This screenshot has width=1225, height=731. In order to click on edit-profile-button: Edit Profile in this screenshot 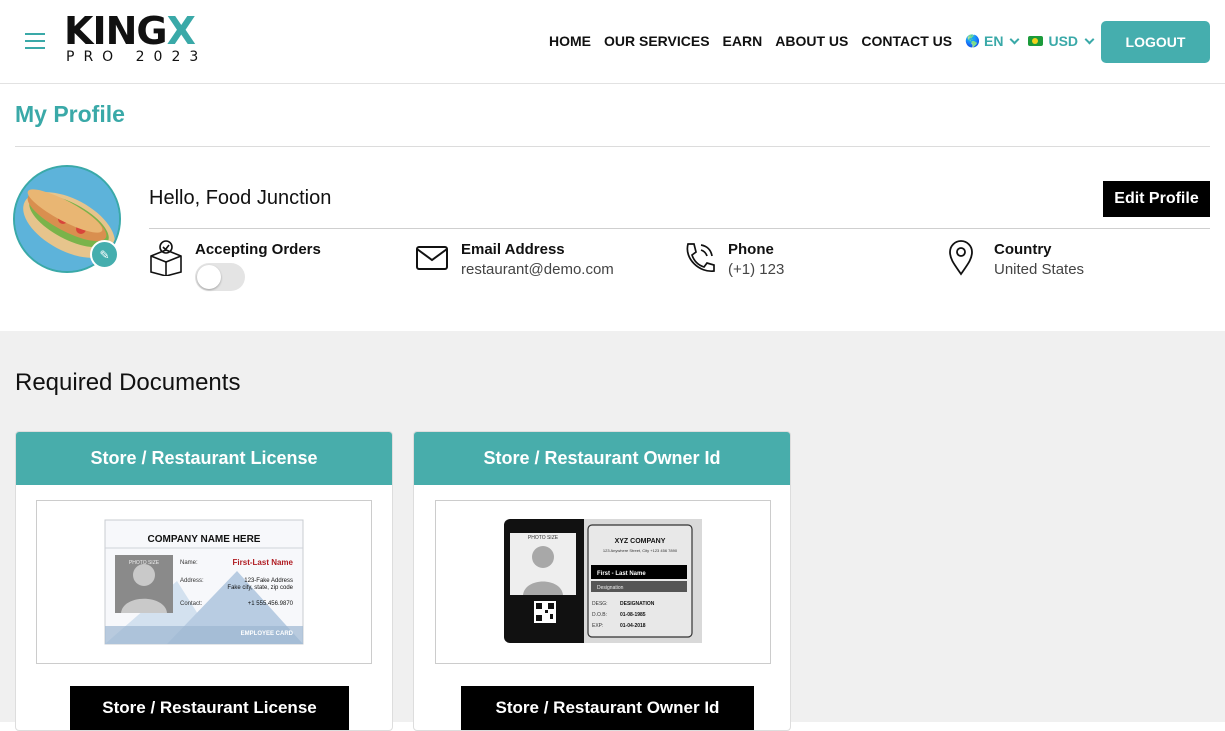, I will do `click(1156, 199)`.